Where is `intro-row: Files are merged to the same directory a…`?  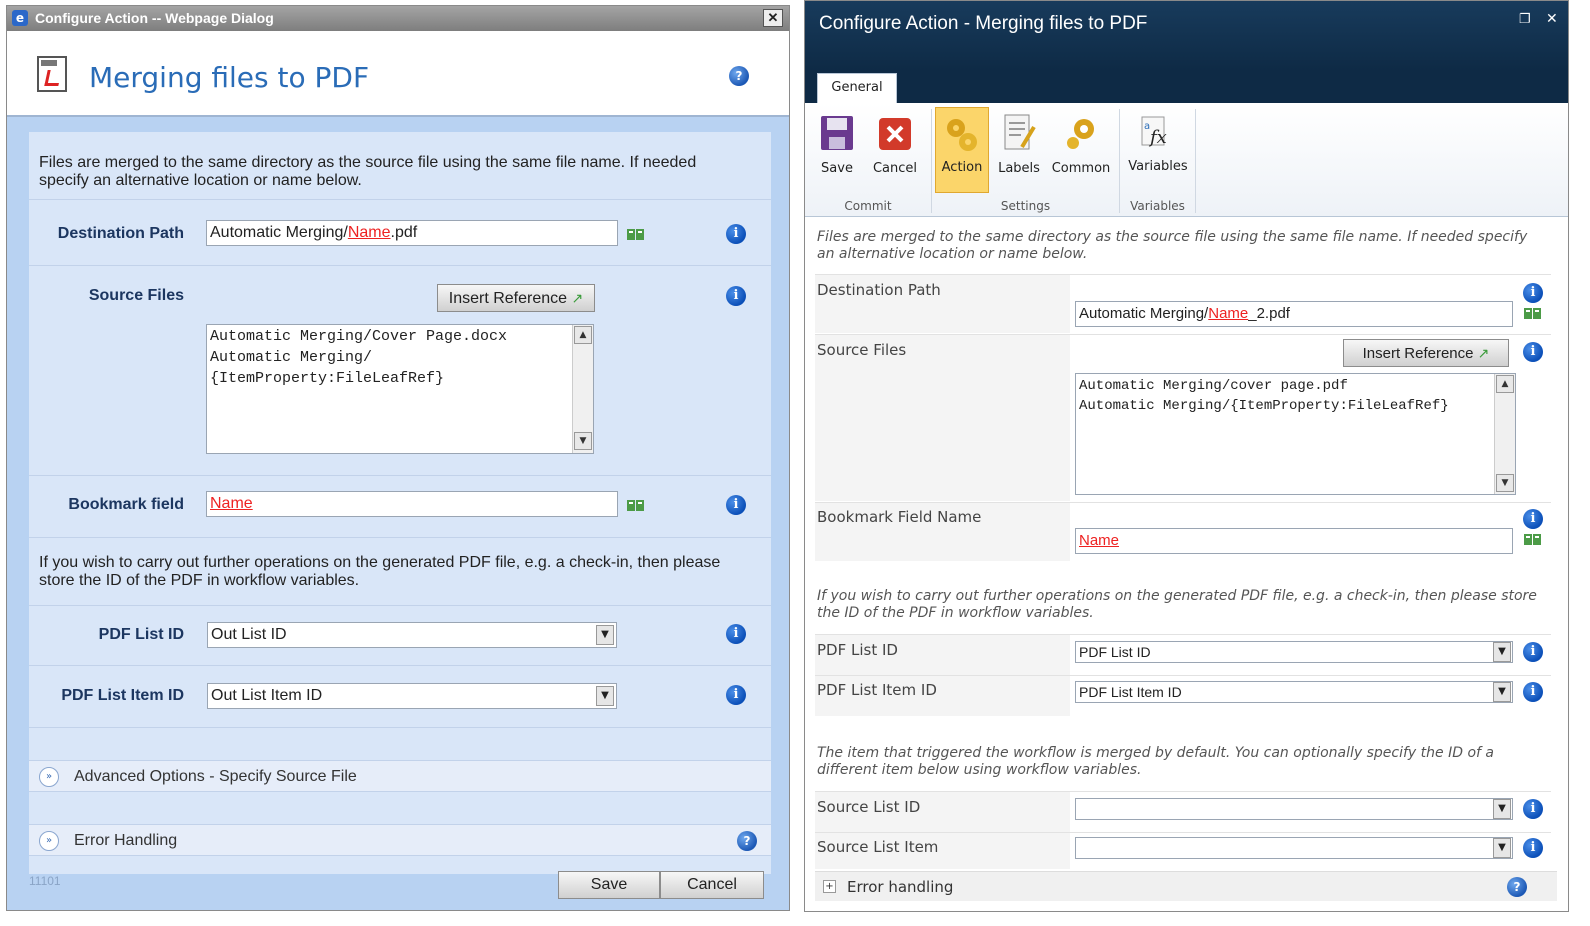
intro-row: Files are merged to the same directory a… is located at coordinates (400, 166).